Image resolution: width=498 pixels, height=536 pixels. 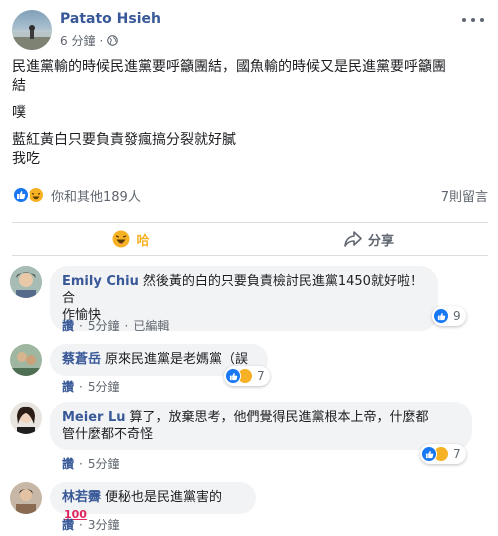 What do you see at coordinates (151, 325) in the screenshot?
I see `edited-label: 已編輯` at bounding box center [151, 325].